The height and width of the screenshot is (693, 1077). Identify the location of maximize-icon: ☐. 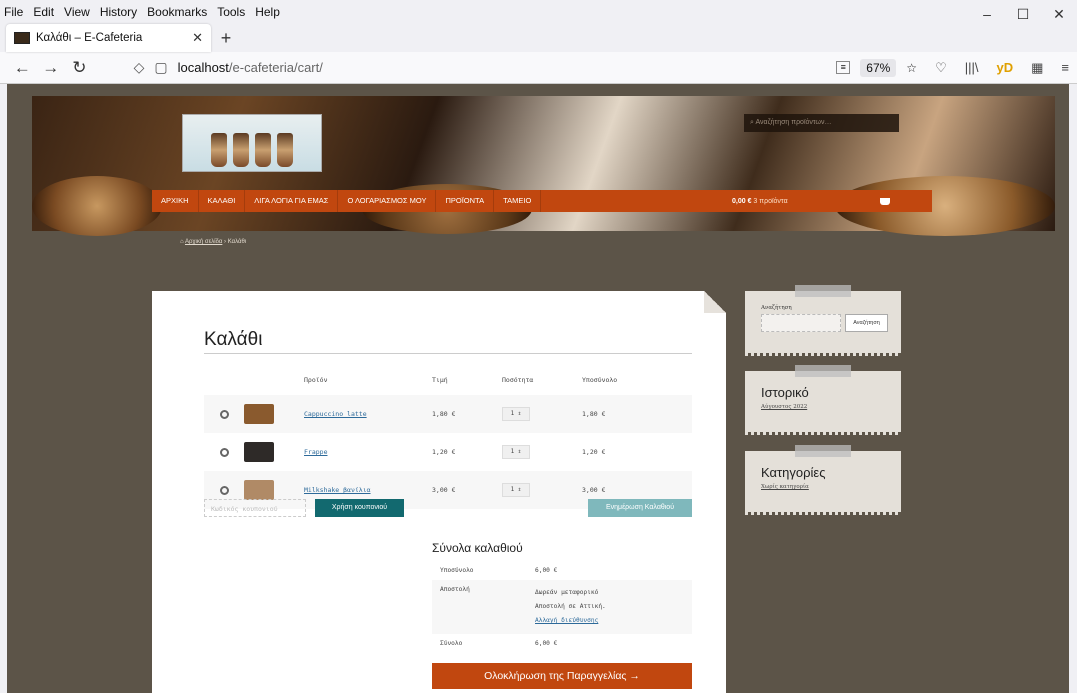
(1023, 14).